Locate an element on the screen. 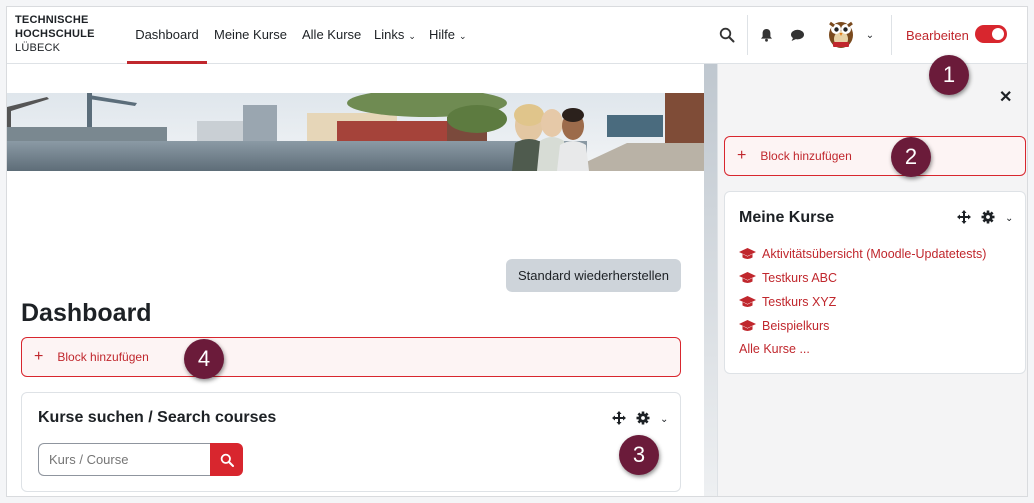  nav-dashboard-label: Dashboard is located at coordinates (167, 34).